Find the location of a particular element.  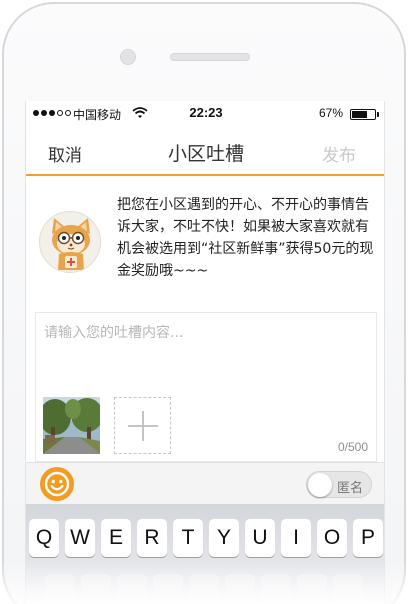

smiley-icon is located at coordinates (57, 484).